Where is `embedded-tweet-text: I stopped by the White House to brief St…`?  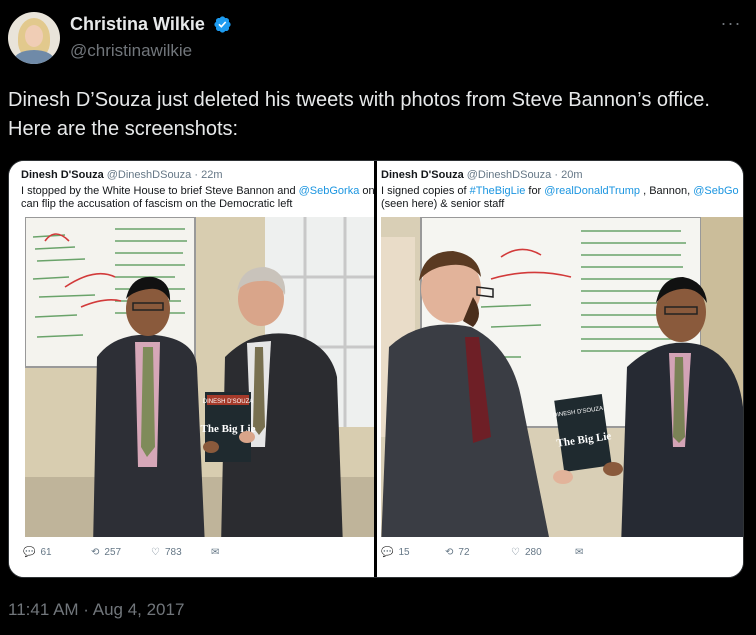
embedded-tweet-text: I stopped by the White House to brief St… is located at coordinates (197, 197).